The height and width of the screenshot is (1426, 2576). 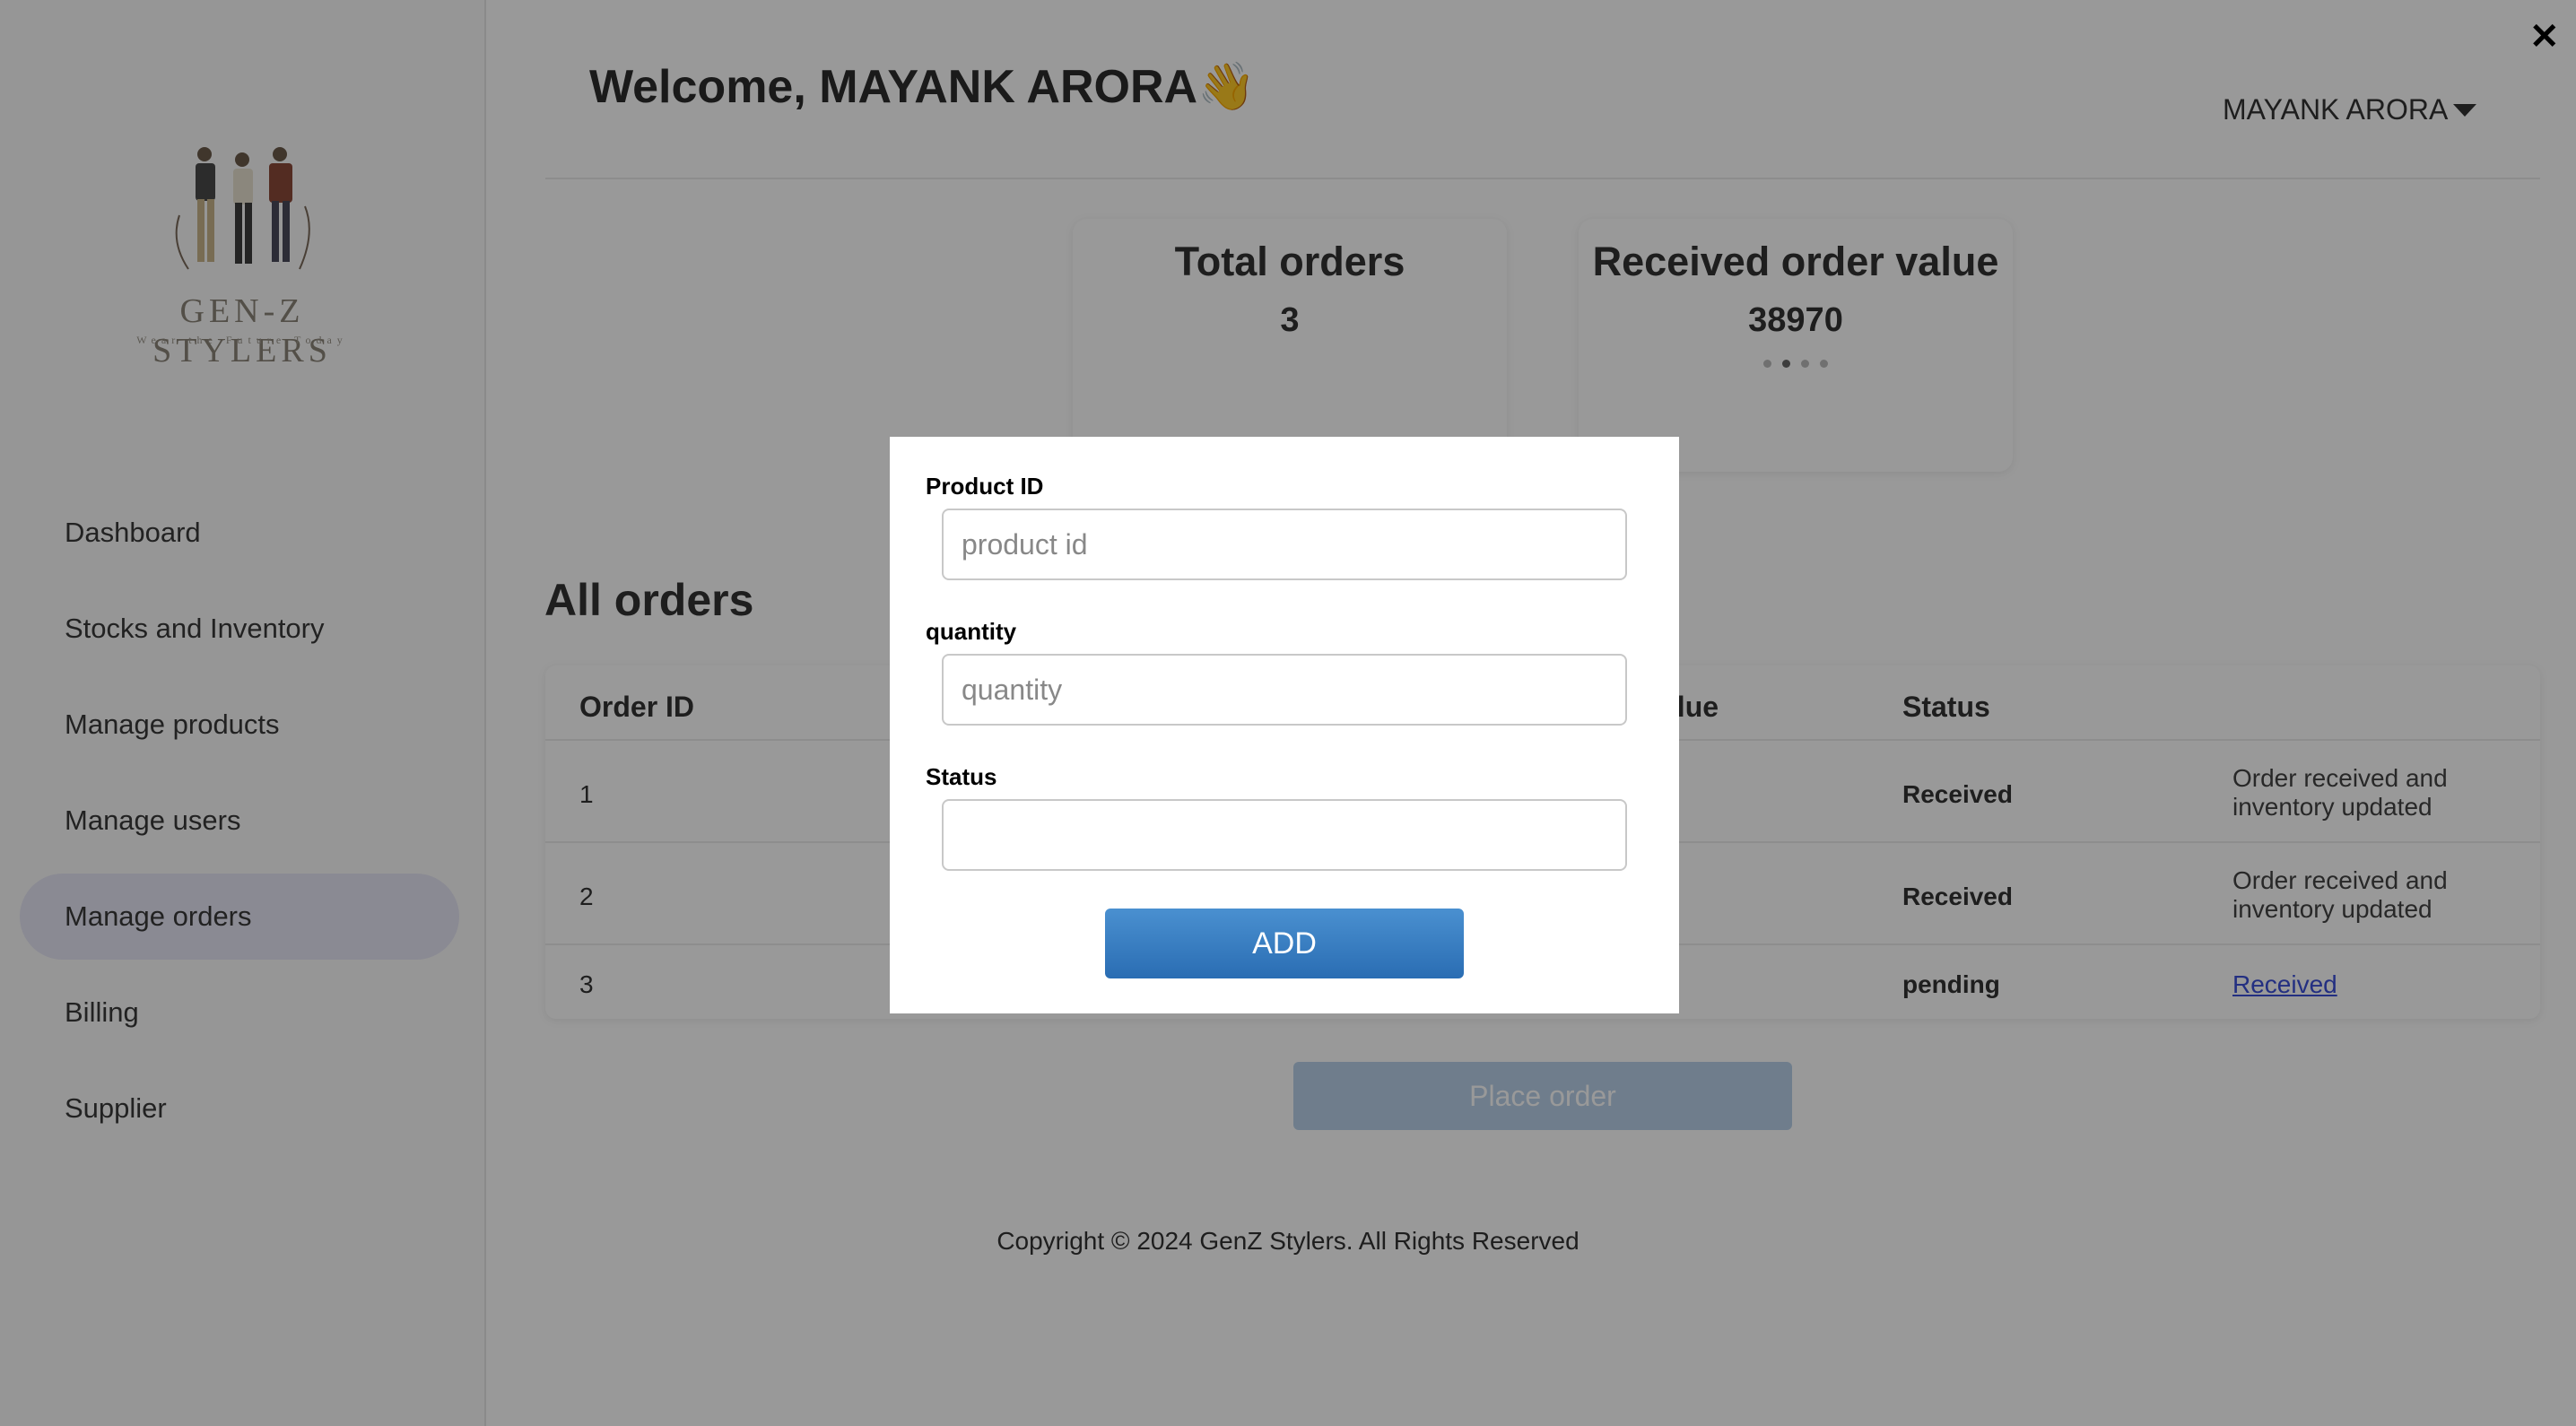 What do you see at coordinates (971, 632) in the screenshot?
I see `quantity-label: quantity` at bounding box center [971, 632].